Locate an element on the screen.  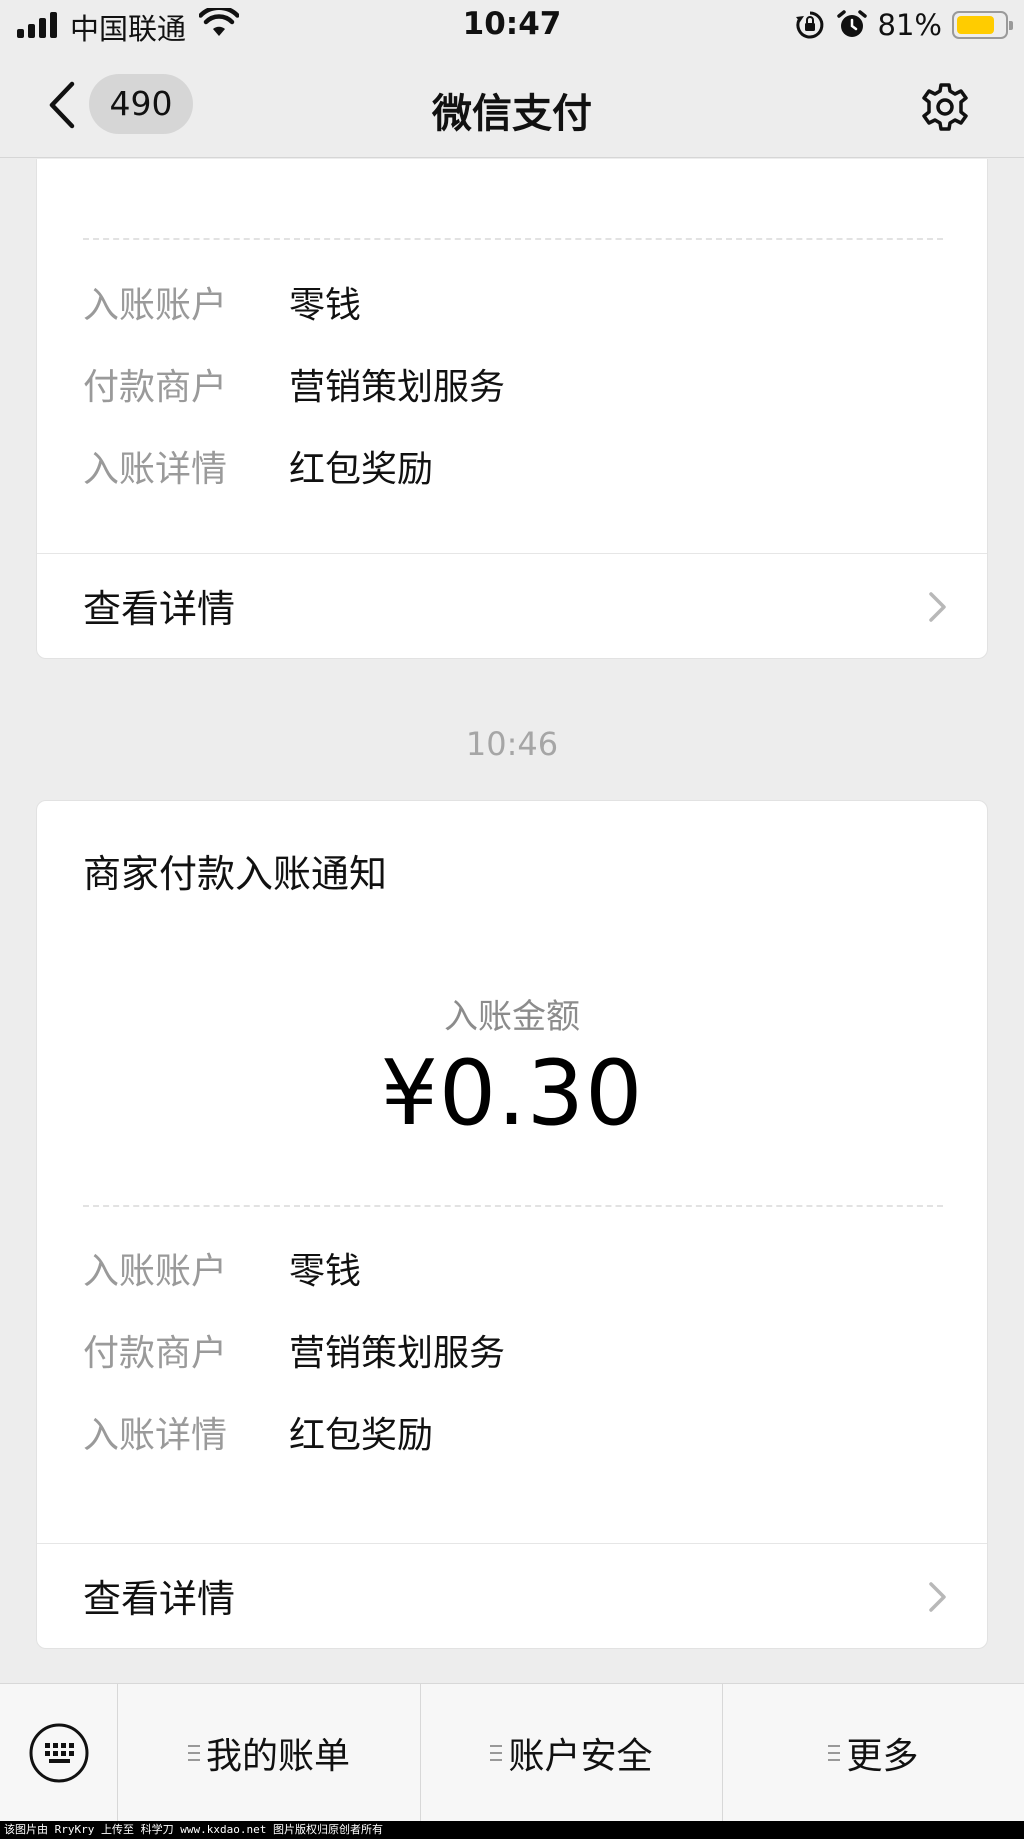
bottom-menu-bar: 我的账单 账户安全 更多 is located at coordinates (512, 1752).